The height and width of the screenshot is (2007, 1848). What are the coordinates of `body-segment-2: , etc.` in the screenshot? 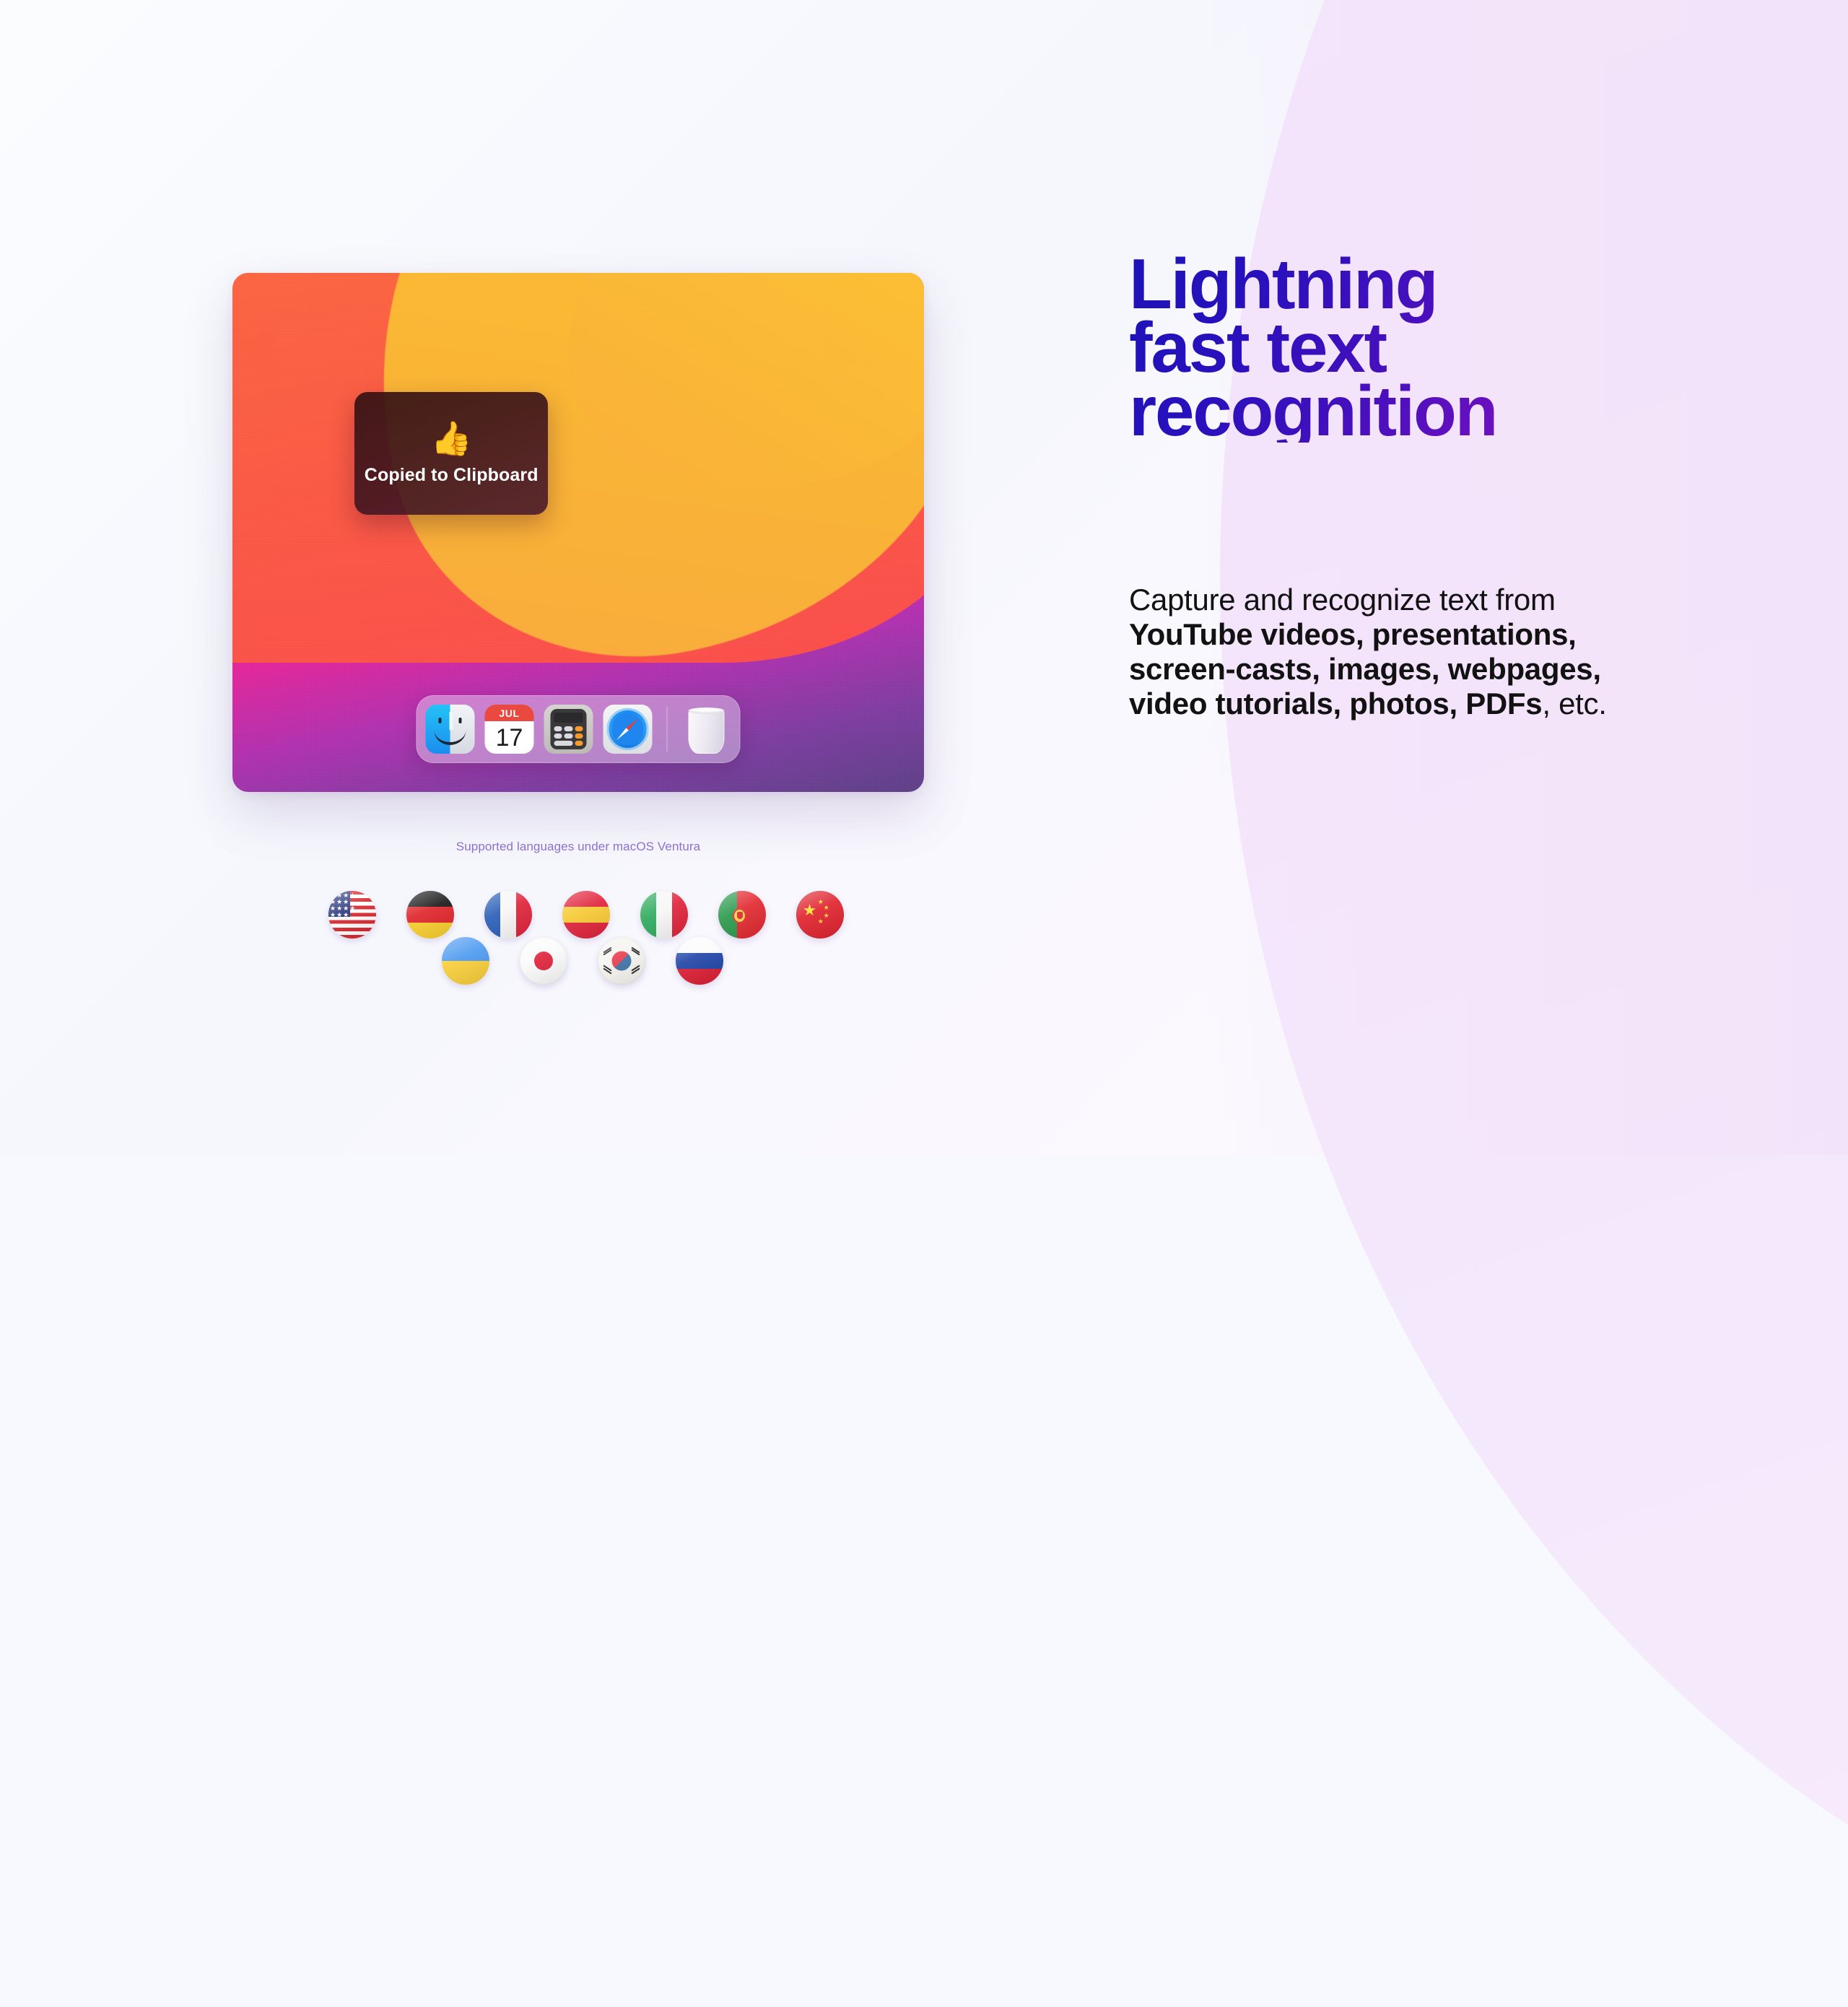 It's located at (1574, 703).